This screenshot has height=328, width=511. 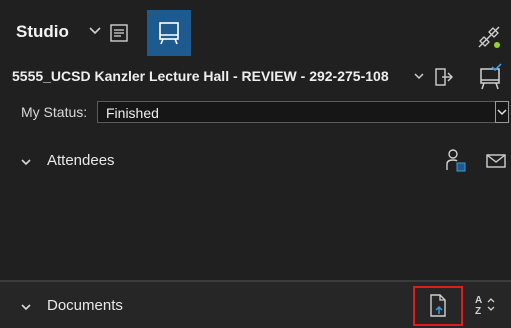 I want to click on add-attendee-icon, so click(x=456, y=160).